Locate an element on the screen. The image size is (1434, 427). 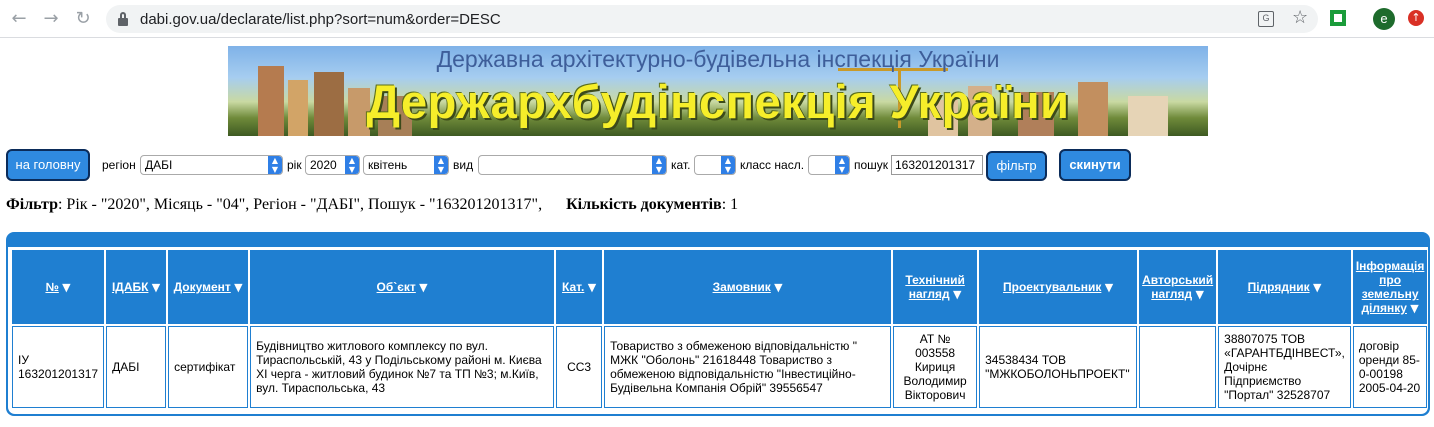
region-select: ДАБІ ▲ ▼ is located at coordinates (211, 165).